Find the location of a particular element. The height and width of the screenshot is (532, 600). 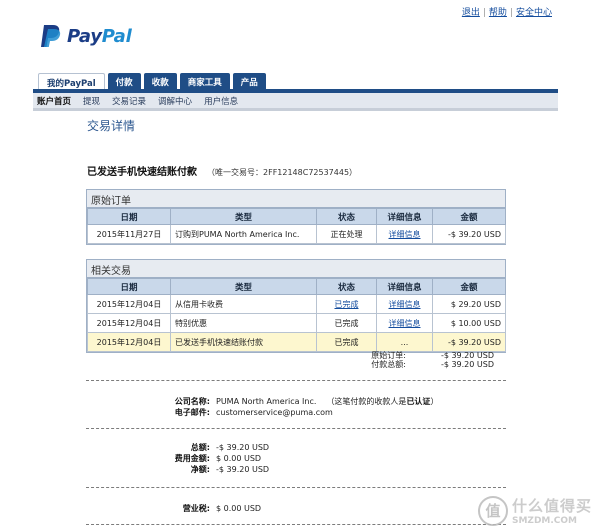

table-row: 2015年12月04日 从信用卡收费 已完成 详细信息 $ 29.20 USD is located at coordinates (296, 304).